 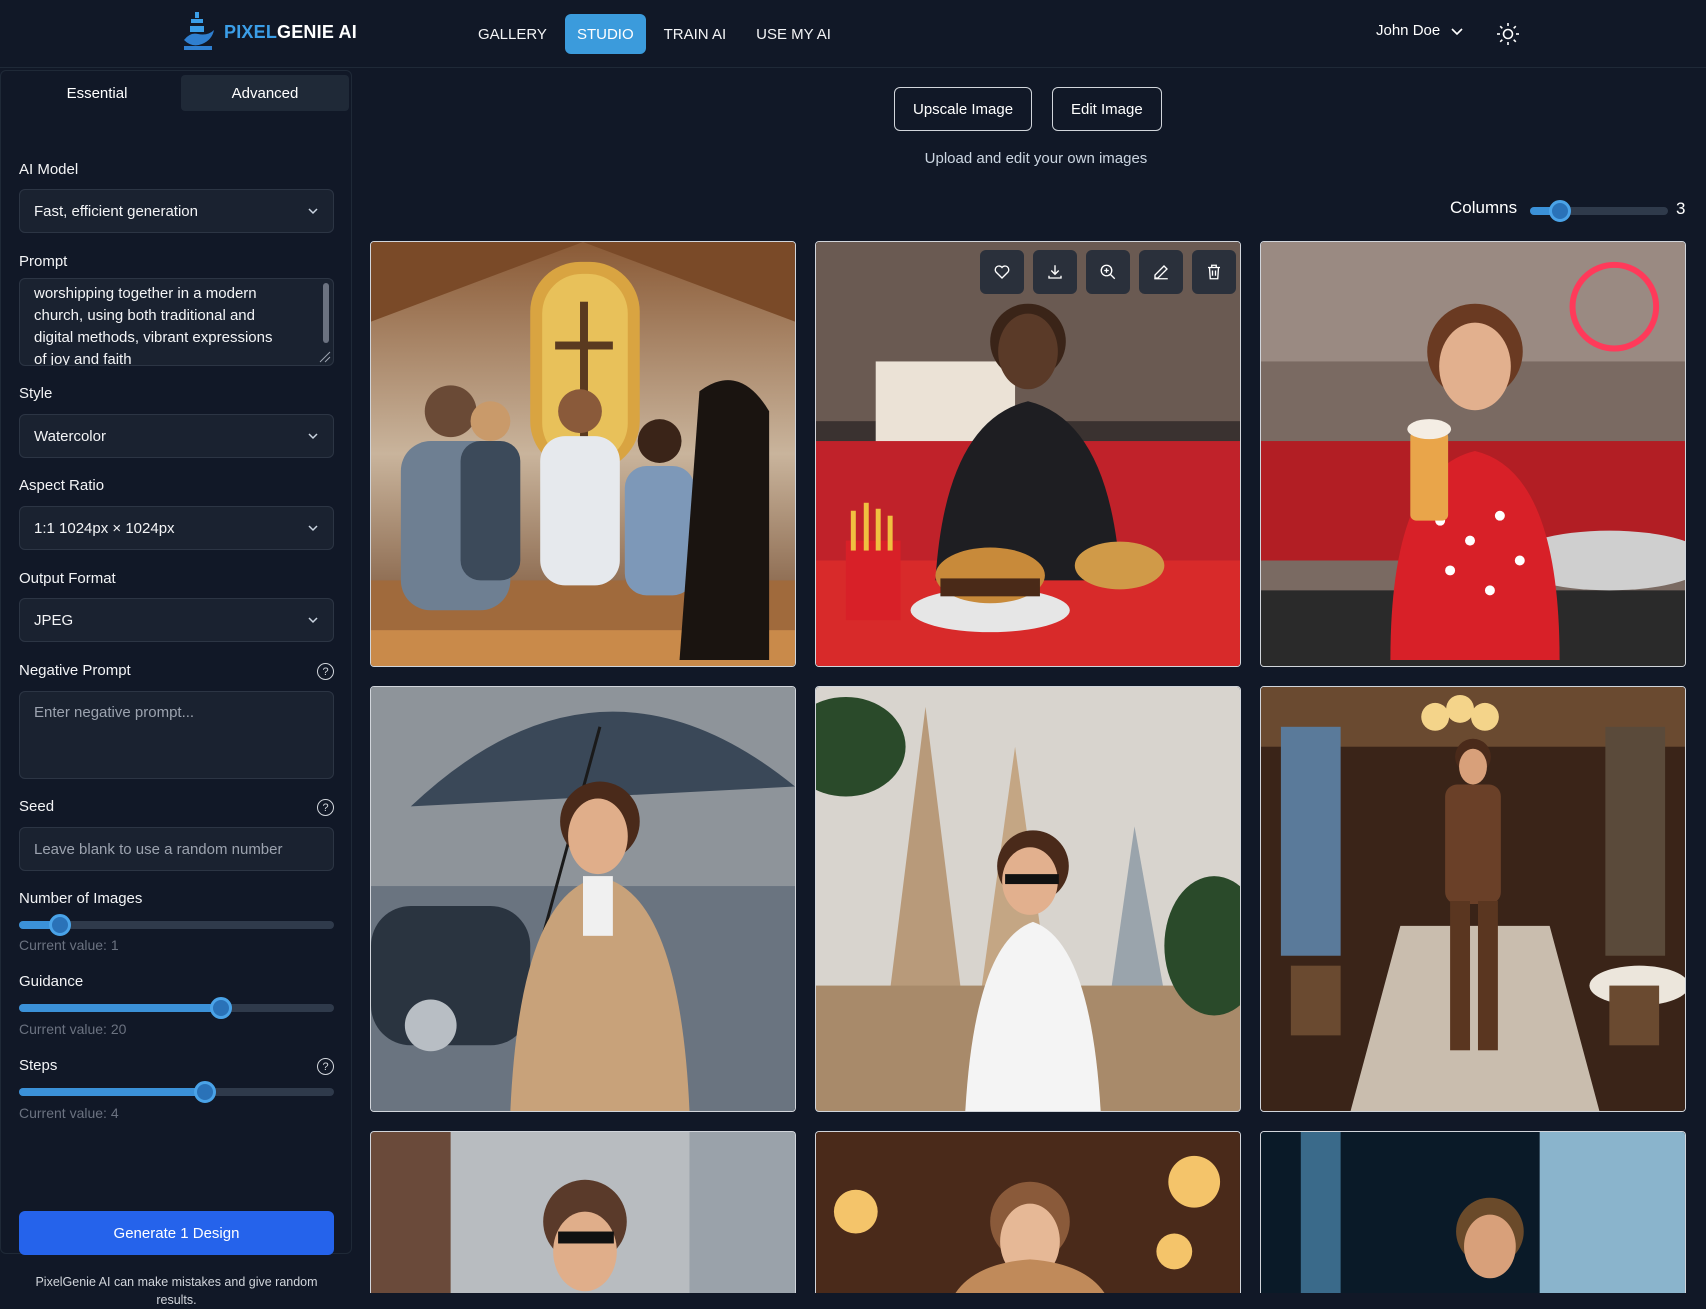 I want to click on seed-input: Leave blank to use a random number, so click(x=176, y=849).